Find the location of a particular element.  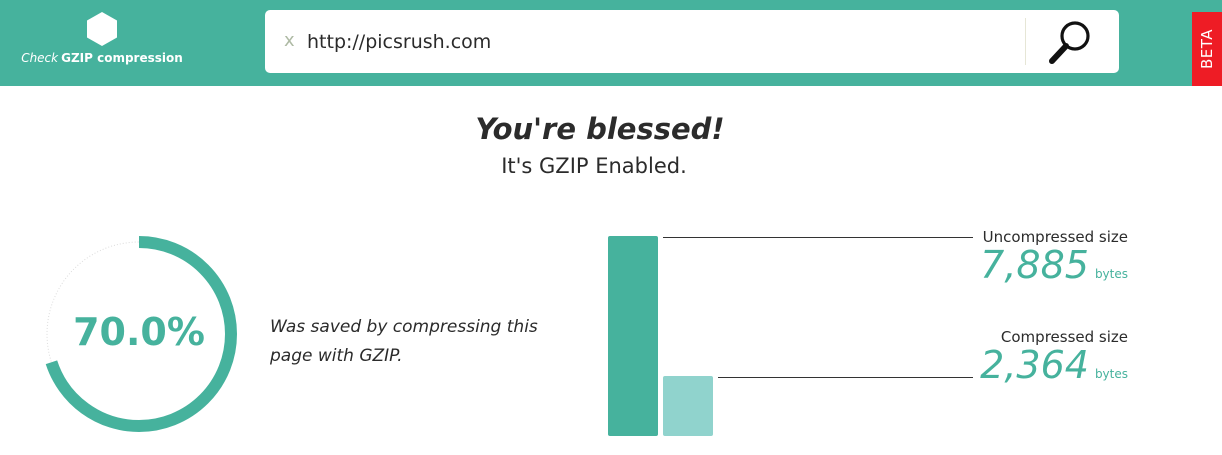

uncompressed-unit: bytes is located at coordinates (1111, 274).